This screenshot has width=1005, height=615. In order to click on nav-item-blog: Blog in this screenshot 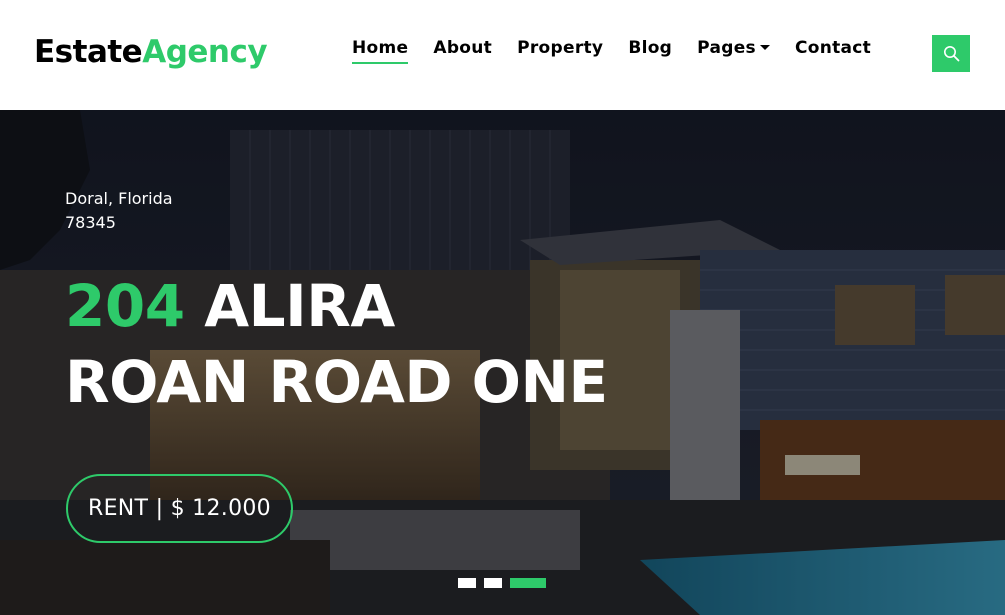, I will do `click(650, 51)`.